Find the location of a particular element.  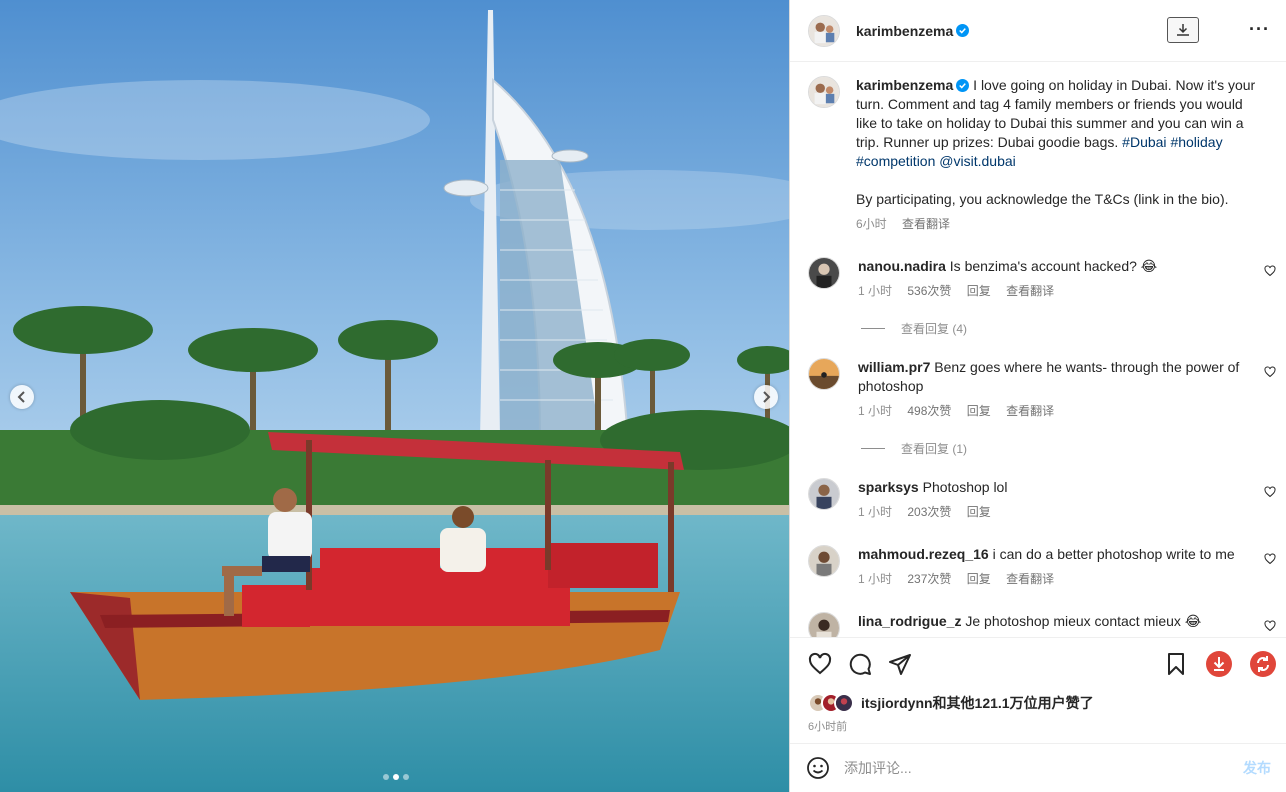

hashtag-link: #Dubai is located at coordinates (1144, 142).